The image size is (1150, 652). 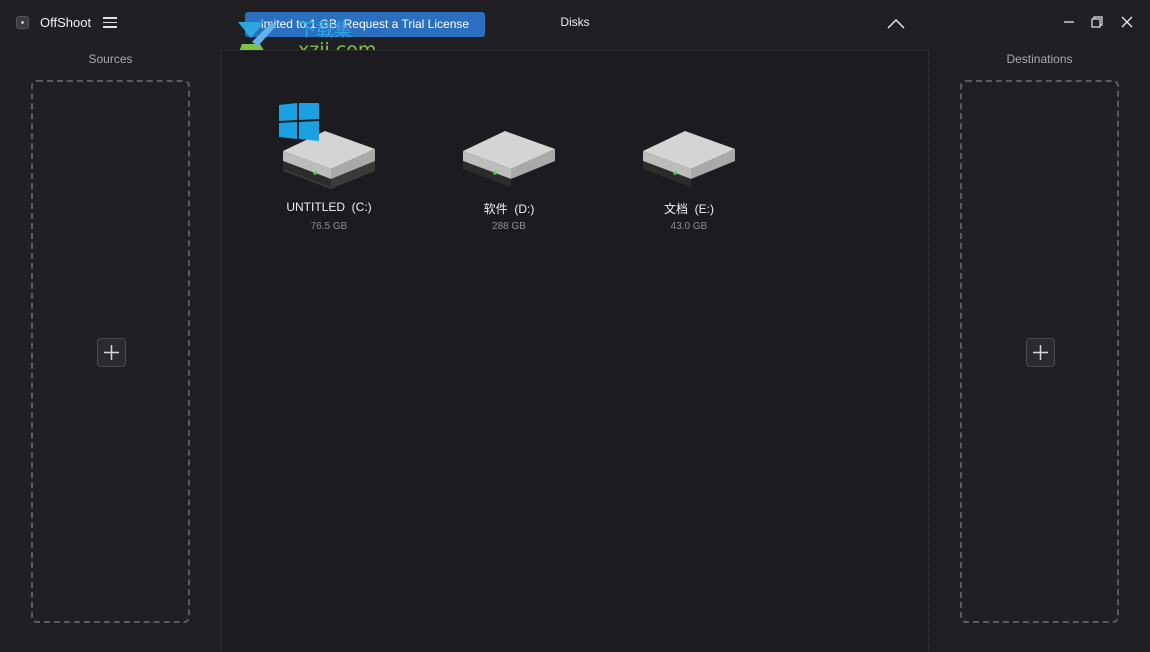 What do you see at coordinates (365, 24) in the screenshot?
I see `request-trial-license-button: imited to 1 GB. Request a Trial License` at bounding box center [365, 24].